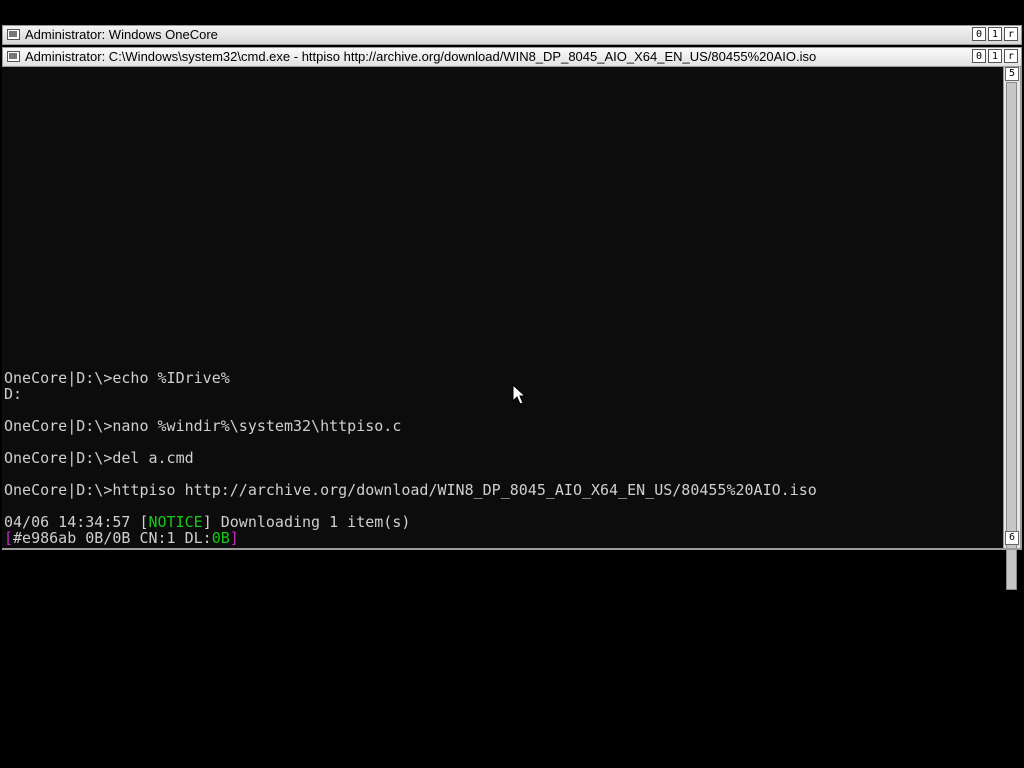 The width and height of the screenshot is (1024, 768). What do you see at coordinates (1021, 308) in the screenshot?
I see `window-frame-right` at bounding box center [1021, 308].